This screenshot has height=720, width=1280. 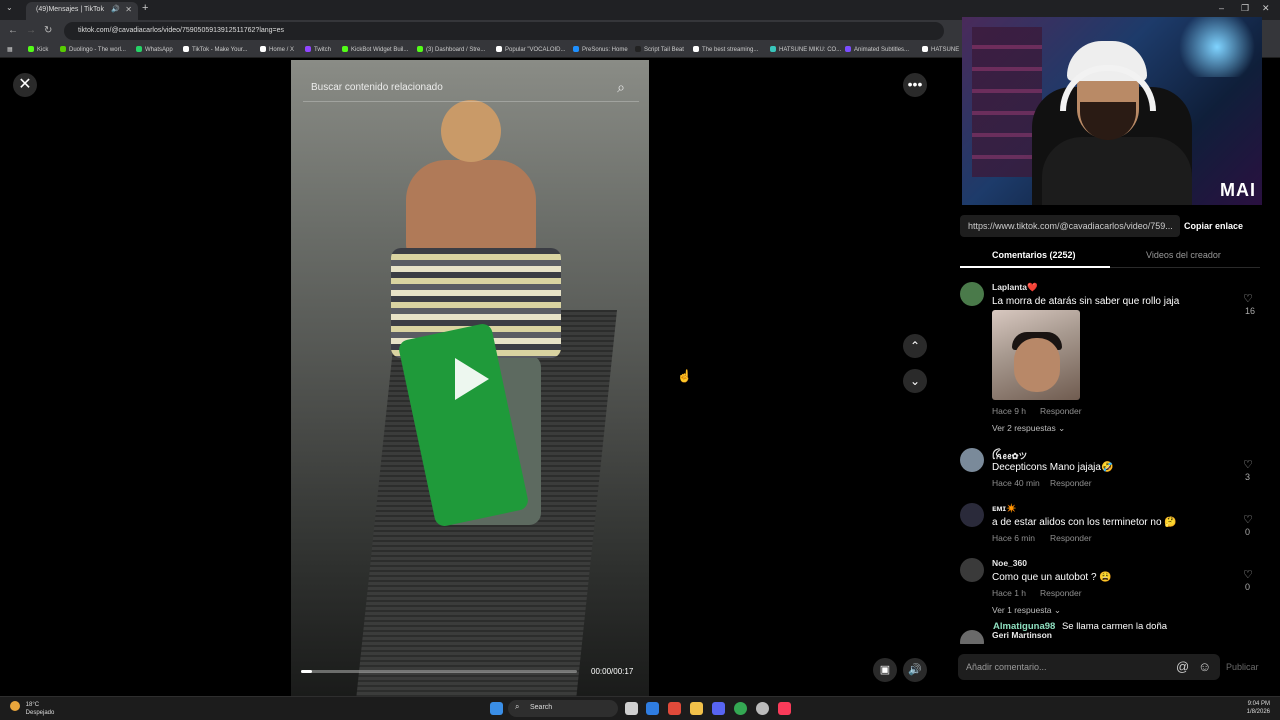 What do you see at coordinates (940, 49) in the screenshot?
I see `bookmark-item: HATSUNE` at bounding box center [940, 49].